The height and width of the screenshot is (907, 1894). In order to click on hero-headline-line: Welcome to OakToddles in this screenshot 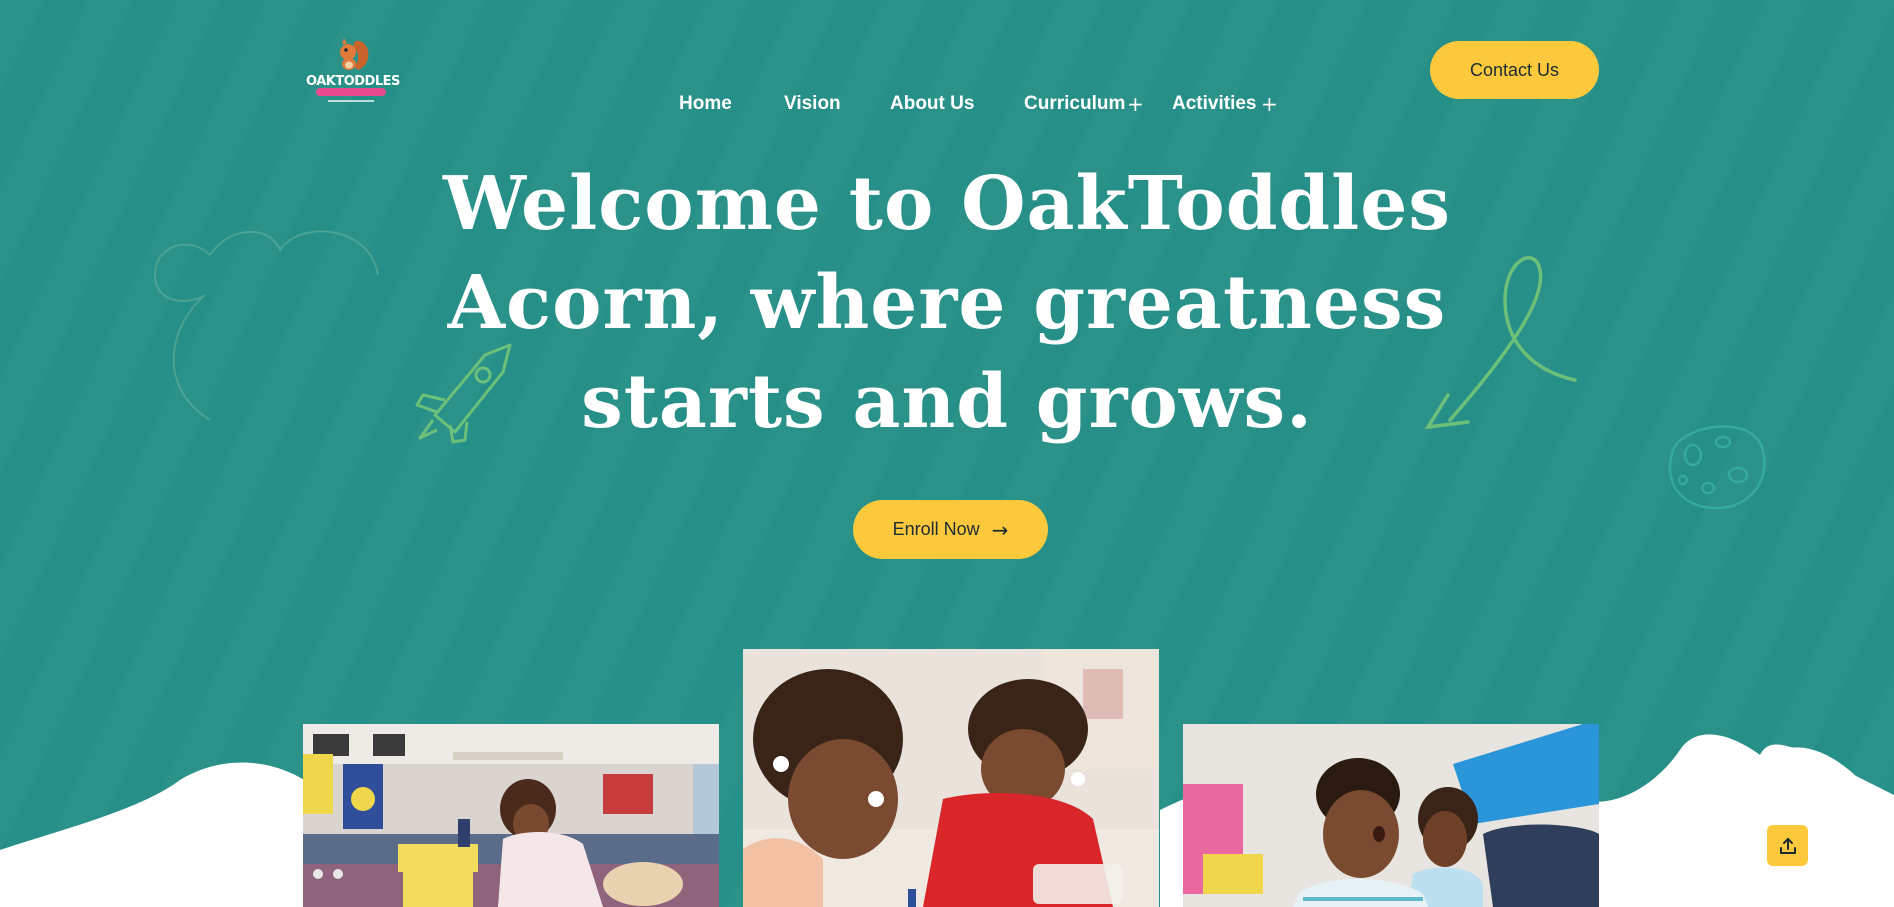, I will do `click(947, 204)`.